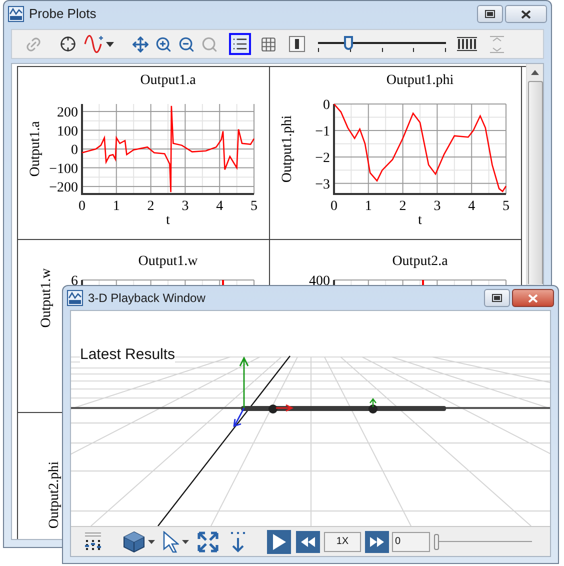 Image resolution: width=564 pixels, height=566 pixels. I want to click on fast-forward-button, so click(377, 541).